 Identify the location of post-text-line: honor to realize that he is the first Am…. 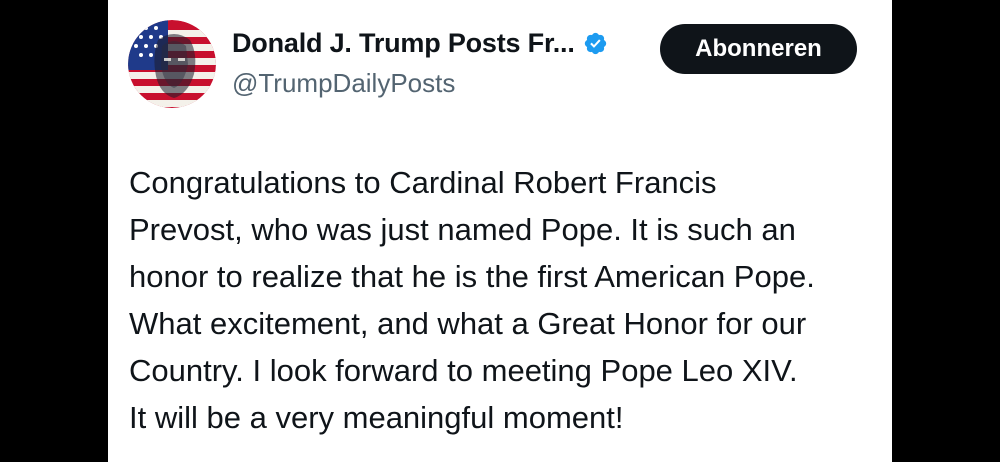
(472, 276).